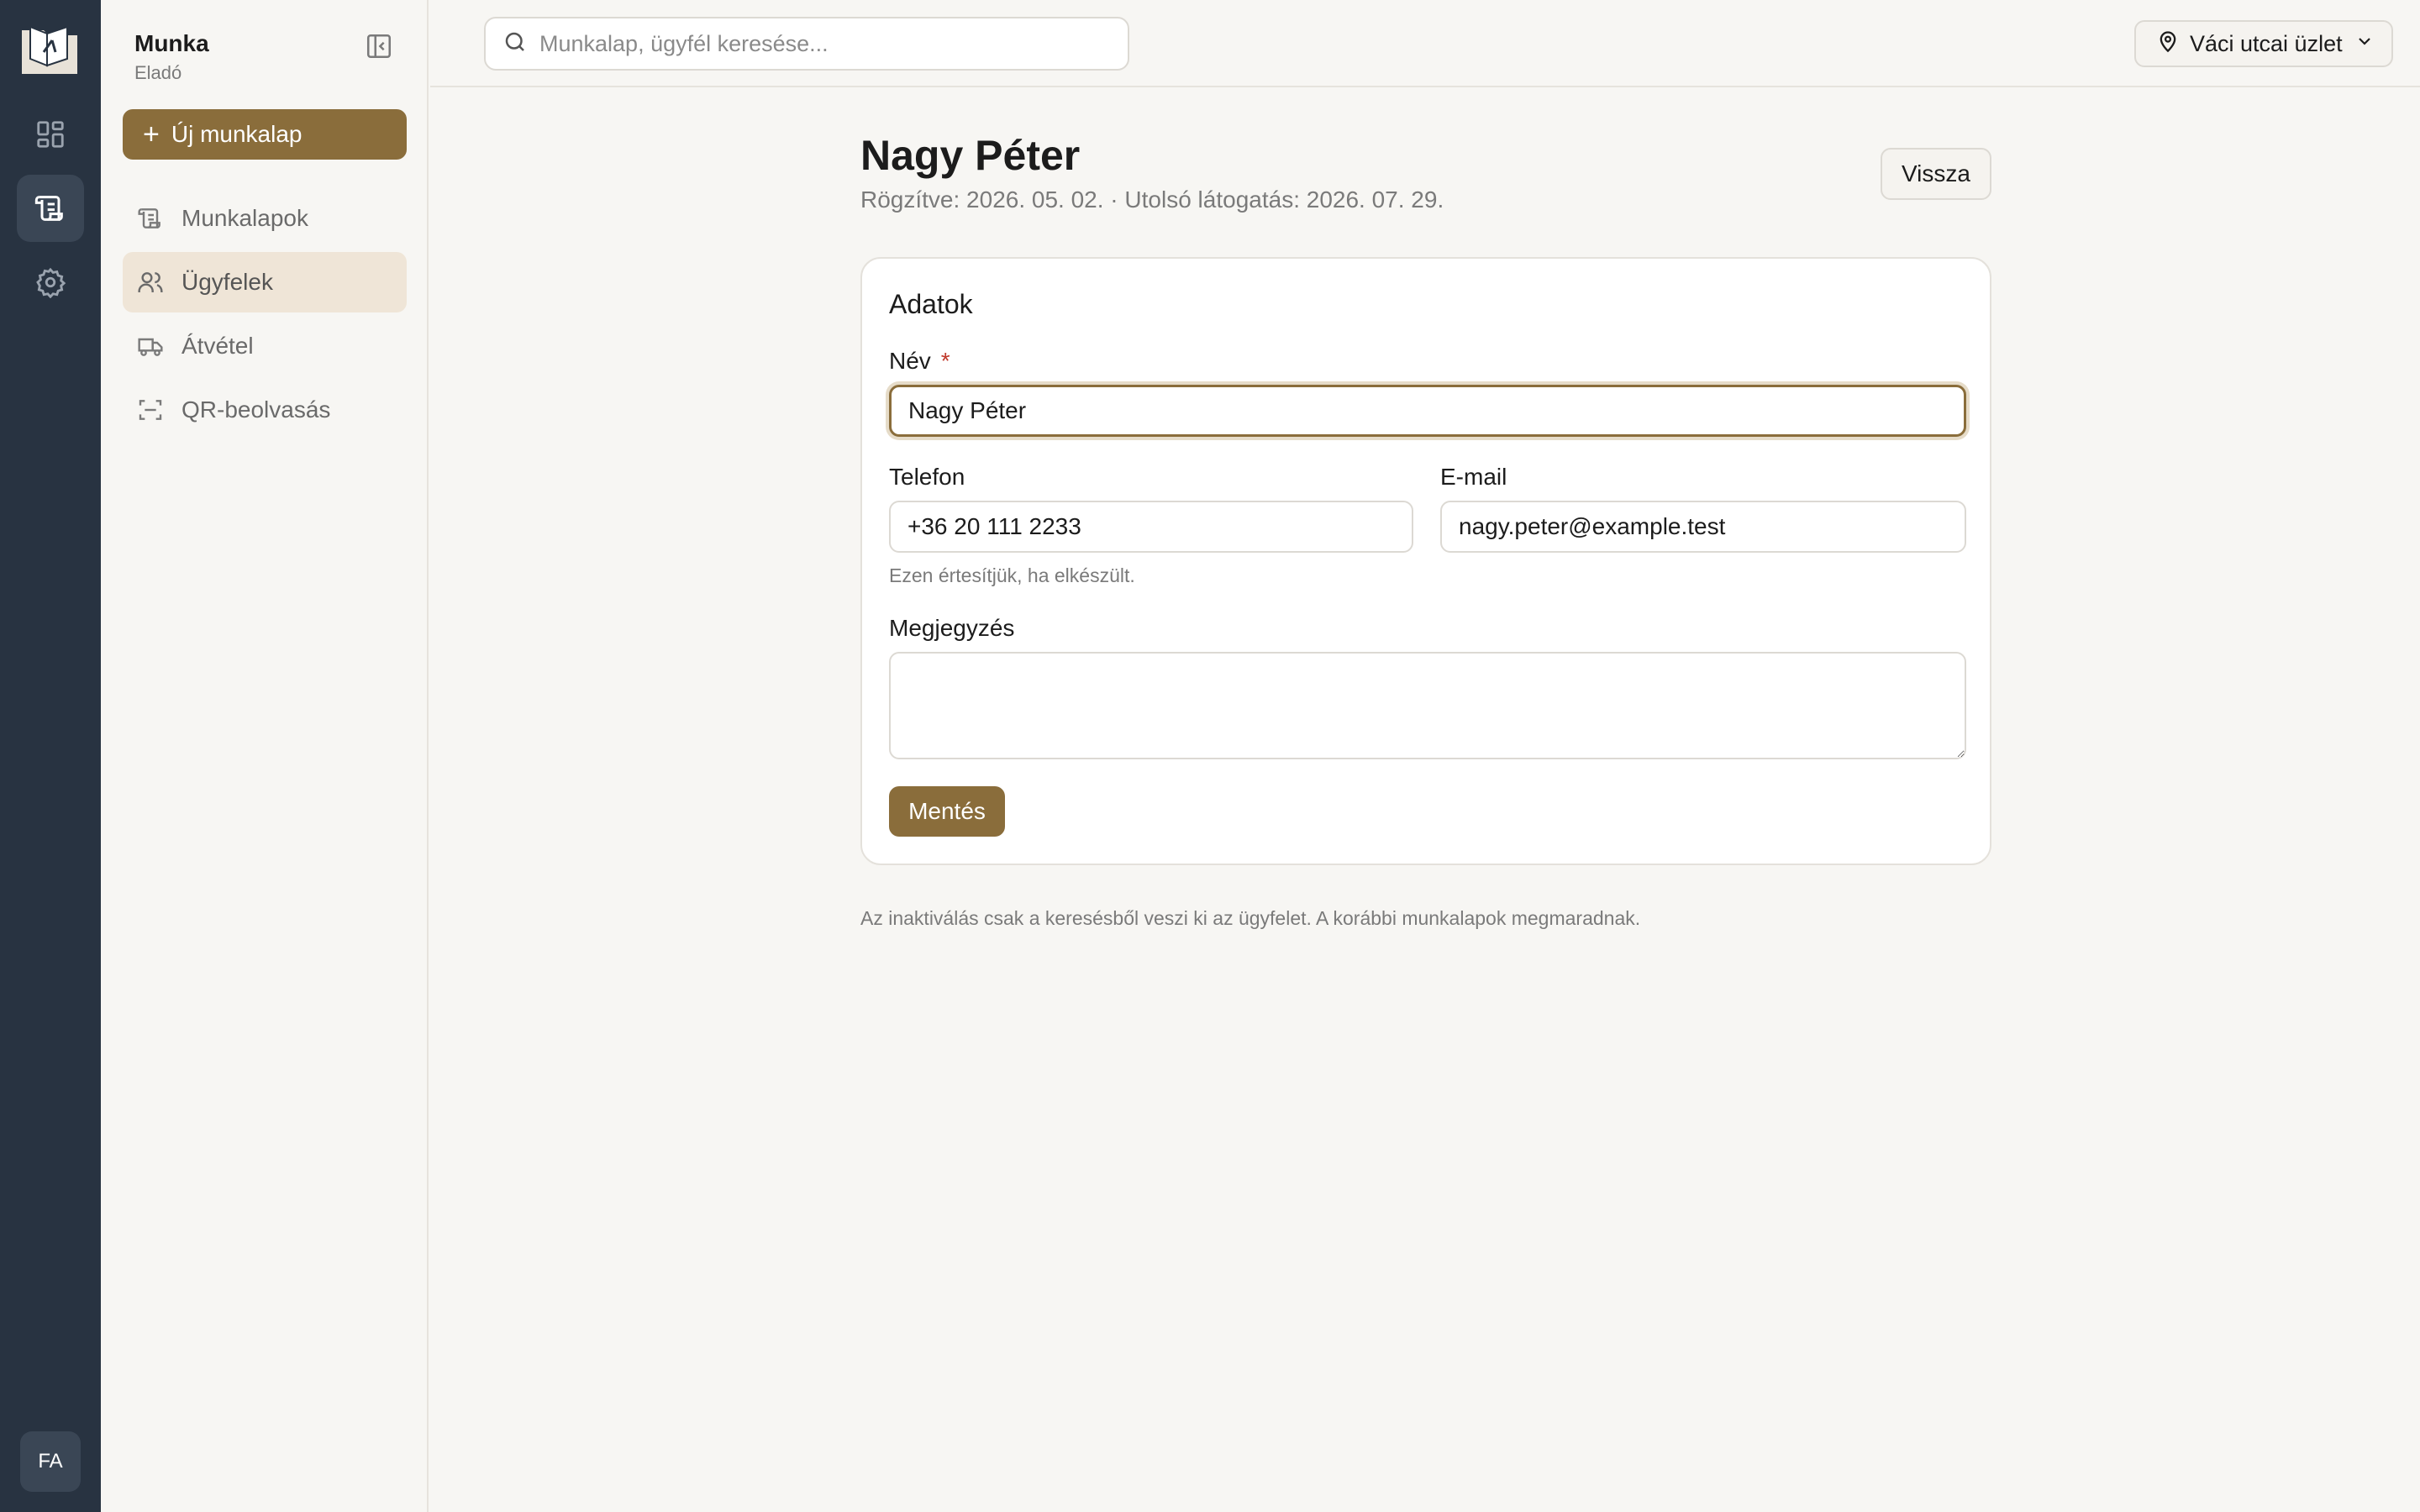 This screenshot has width=2420, height=1512. What do you see at coordinates (256, 409) in the screenshot?
I see `sidebar-item-label: QR-beolvasás` at bounding box center [256, 409].